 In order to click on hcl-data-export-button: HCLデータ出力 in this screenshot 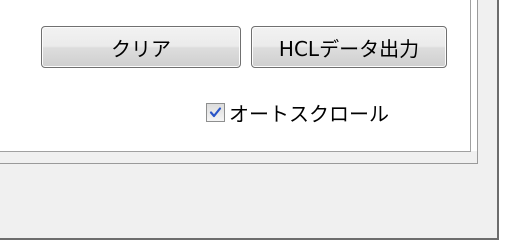, I will do `click(349, 47)`.